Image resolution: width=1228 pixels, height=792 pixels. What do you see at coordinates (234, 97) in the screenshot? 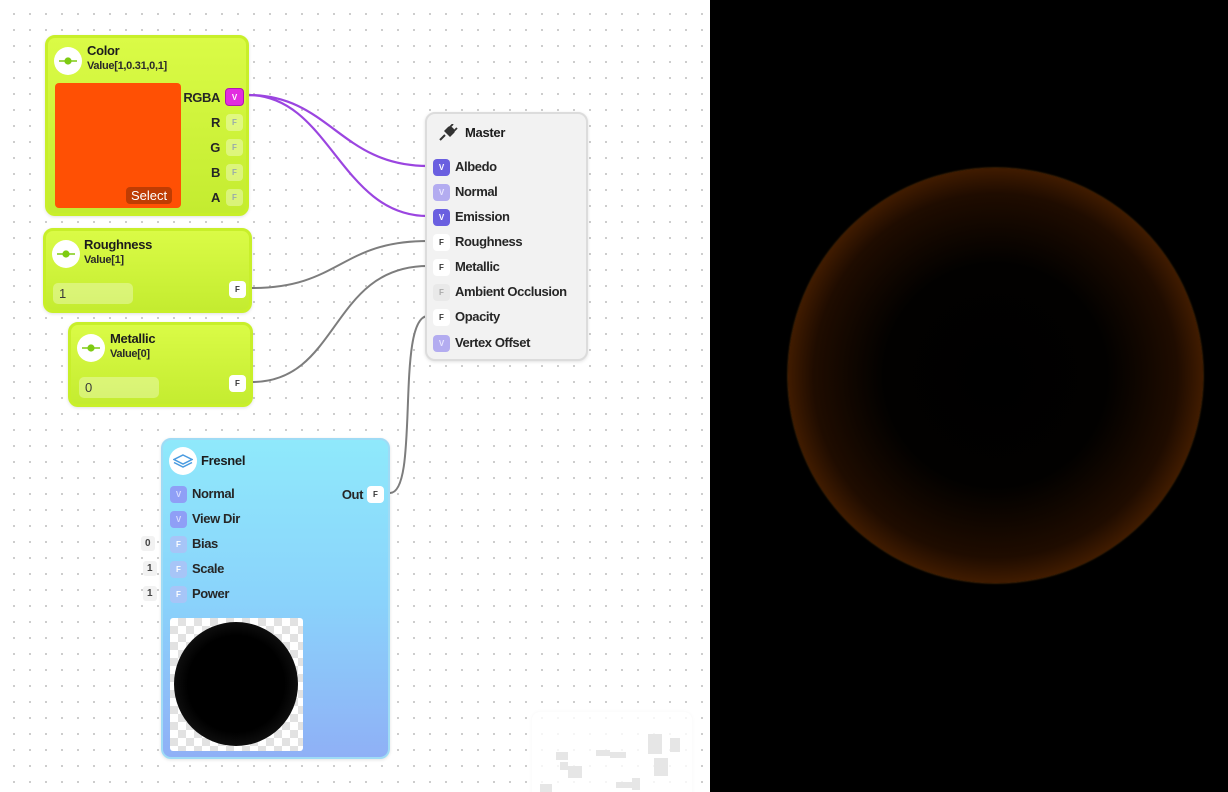
I see `output-port-rgba: V` at bounding box center [234, 97].